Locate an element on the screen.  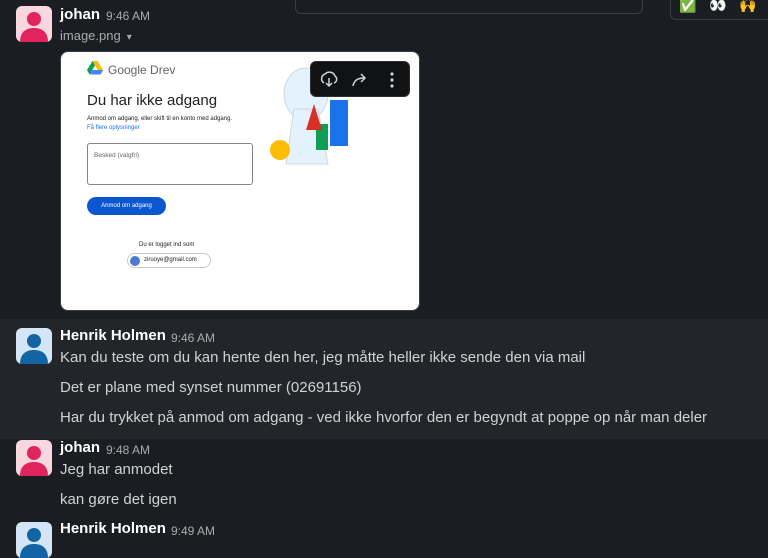
more-vertical-icon is located at coordinates (392, 80).